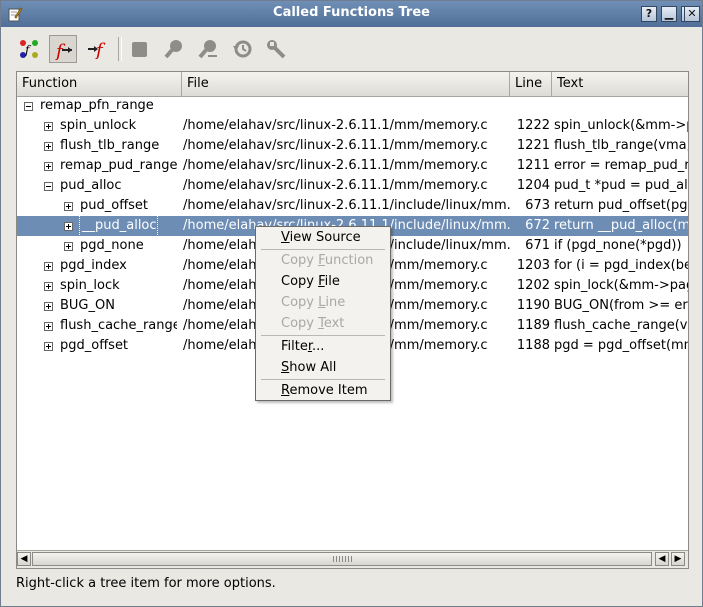  What do you see at coordinates (324, 391) in the screenshot?
I see `menu-item-remove-item: Remove Item` at bounding box center [324, 391].